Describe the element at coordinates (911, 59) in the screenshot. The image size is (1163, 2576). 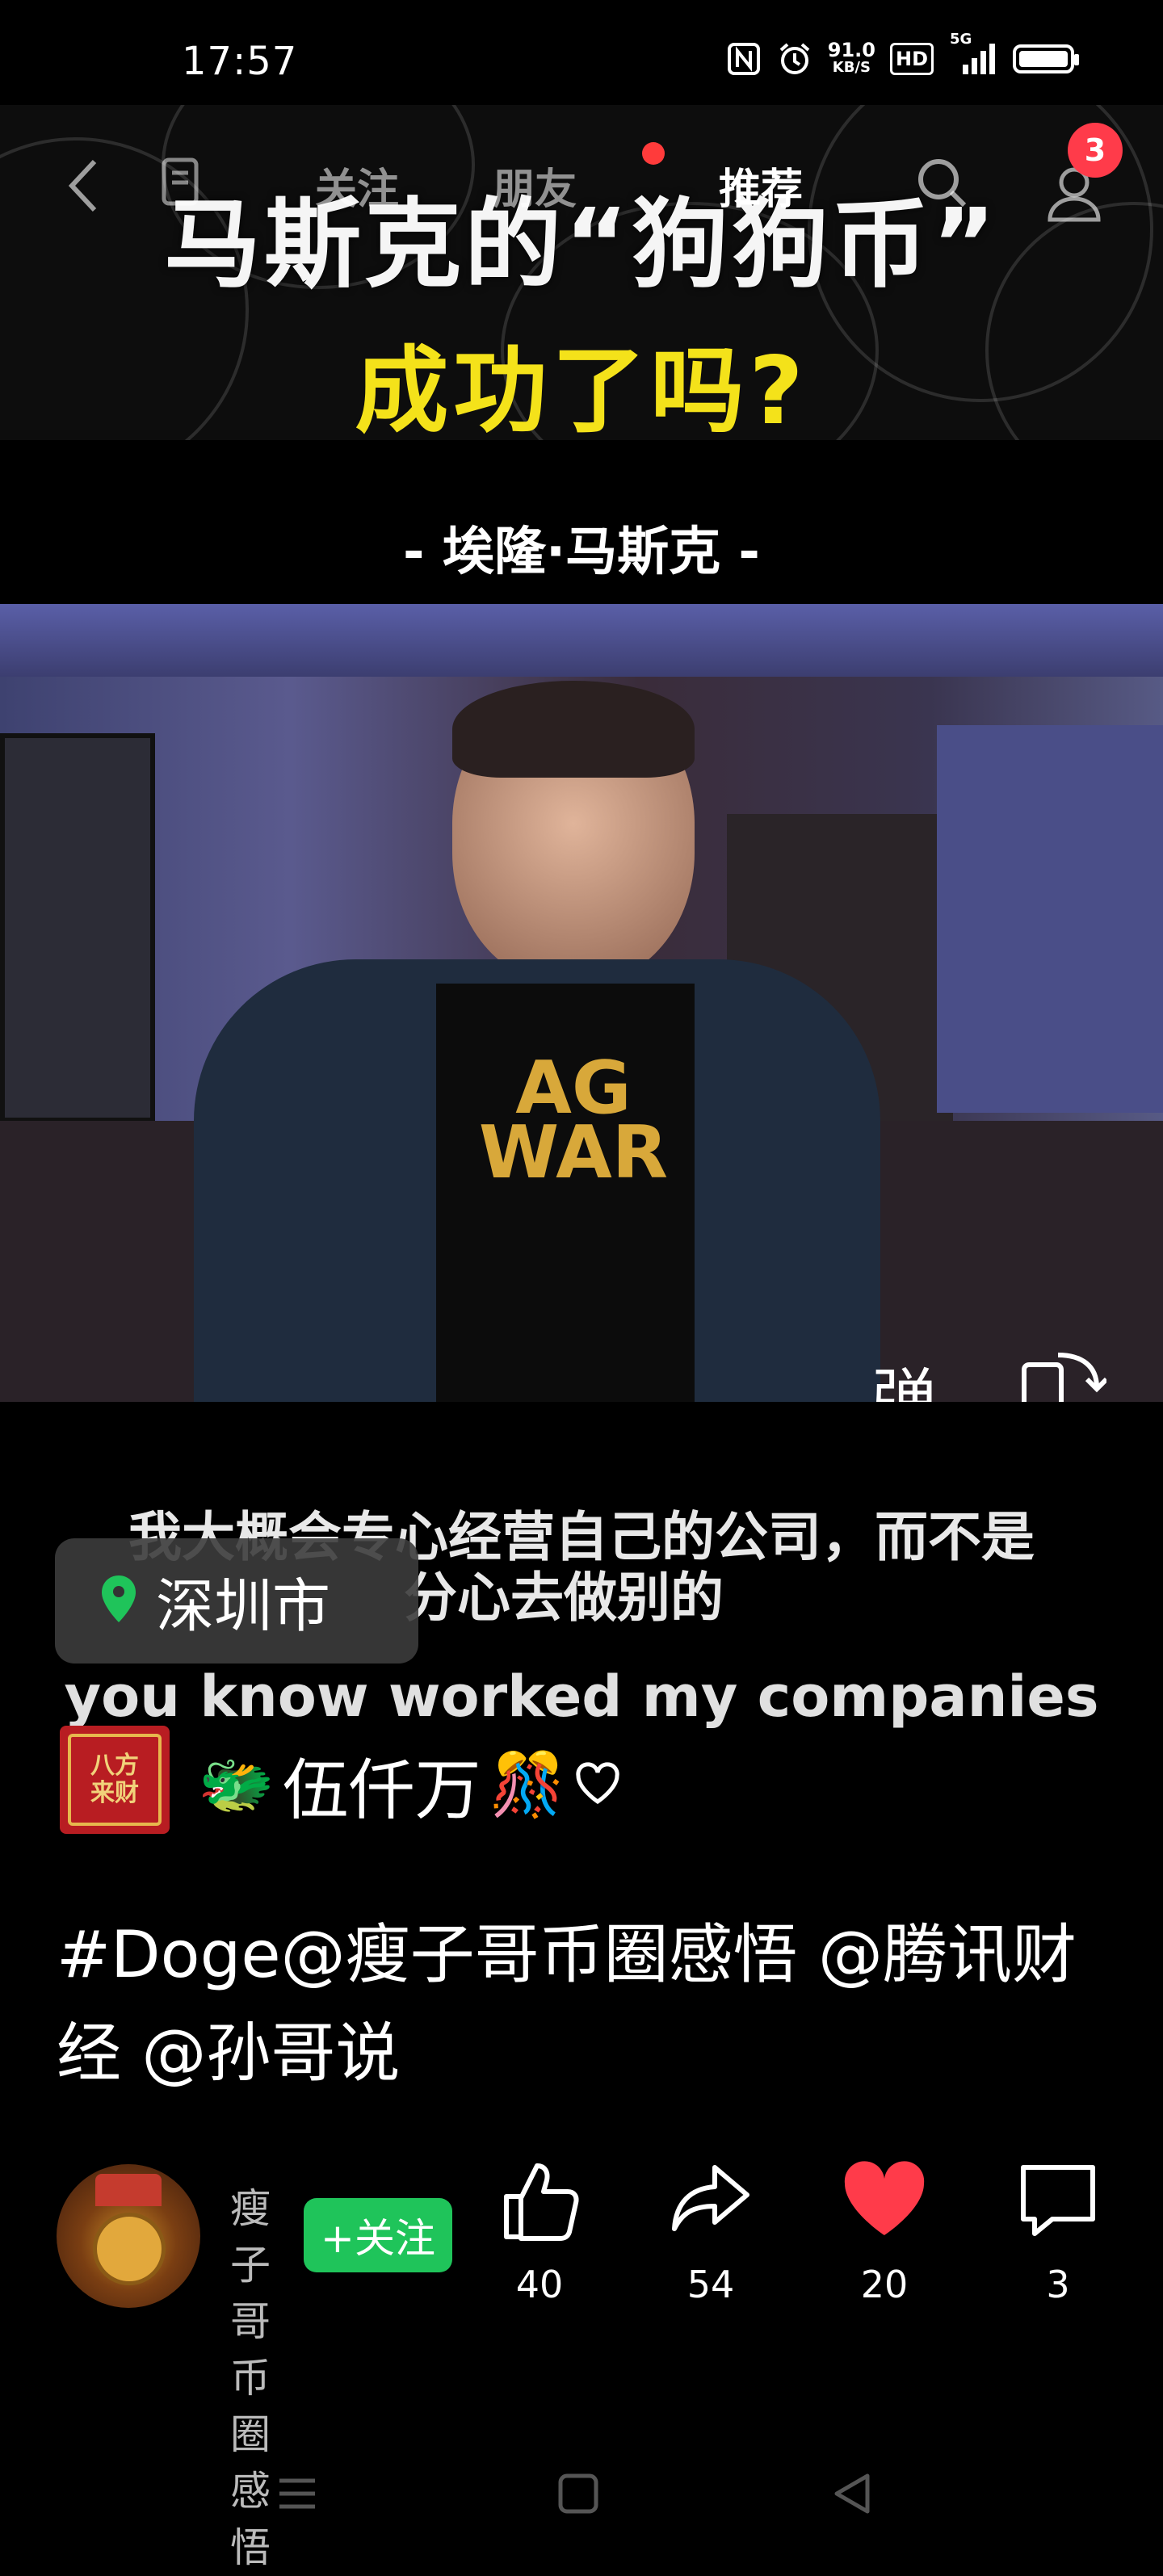
I see `hd-icon: HD` at that location.